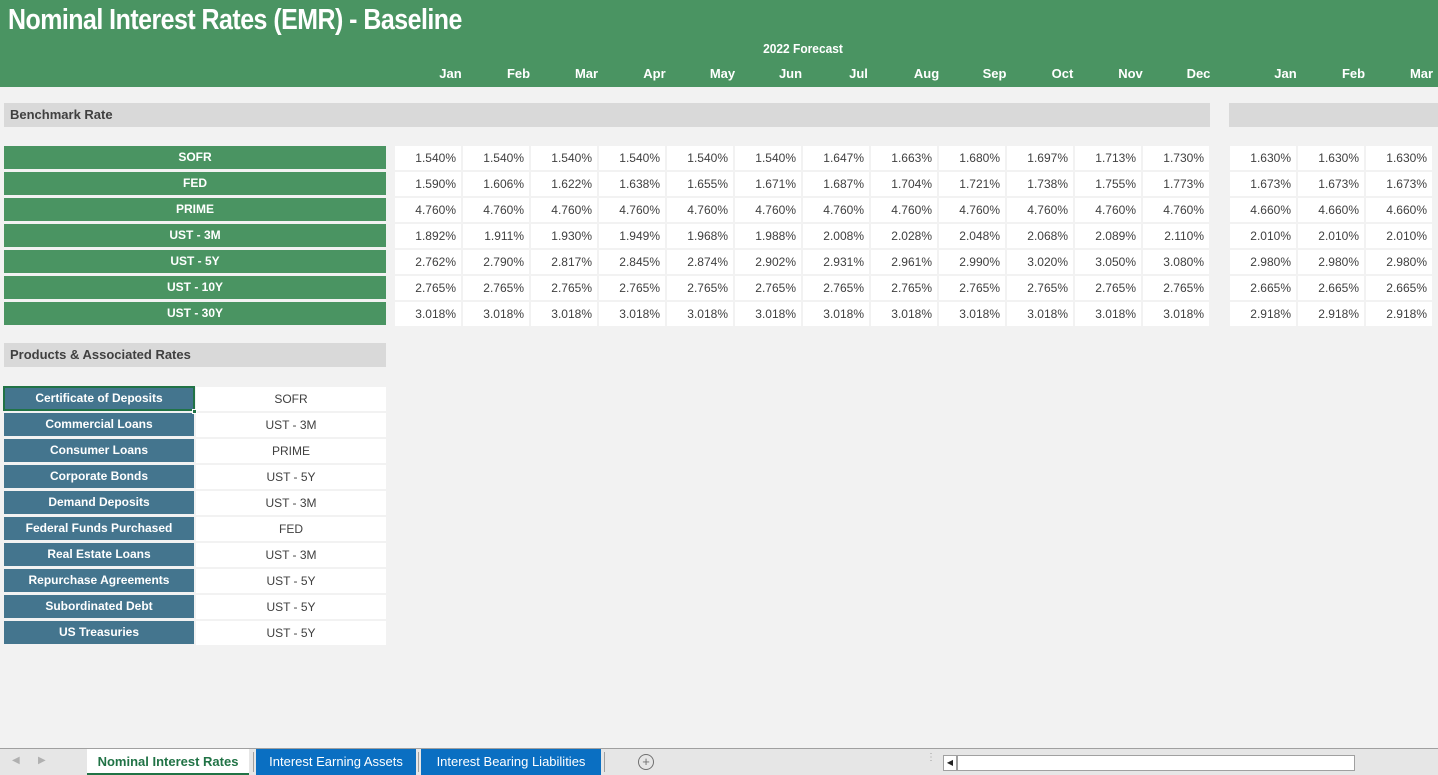  Describe the element at coordinates (904, 262) in the screenshot. I see `rate-cell: 2.961%` at that location.